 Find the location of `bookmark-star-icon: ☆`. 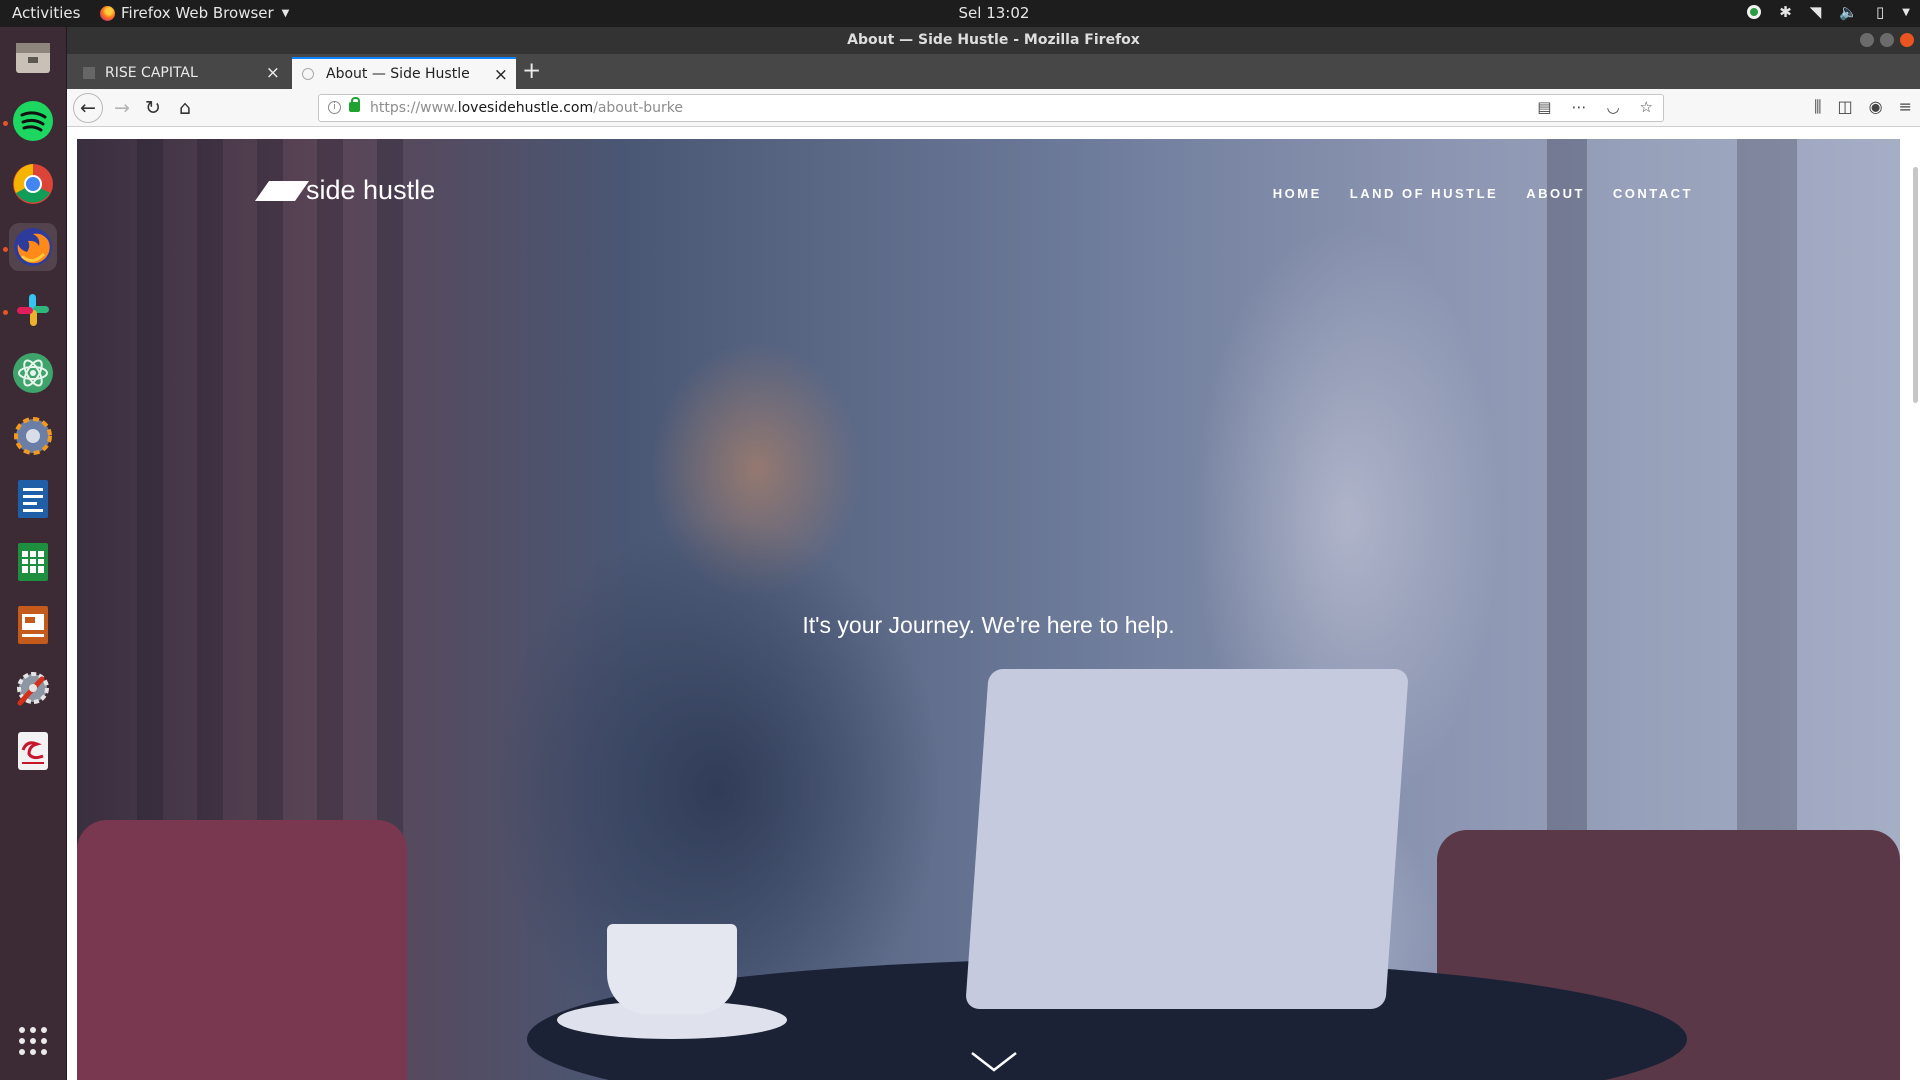

bookmark-star-icon: ☆ is located at coordinates (1646, 107).